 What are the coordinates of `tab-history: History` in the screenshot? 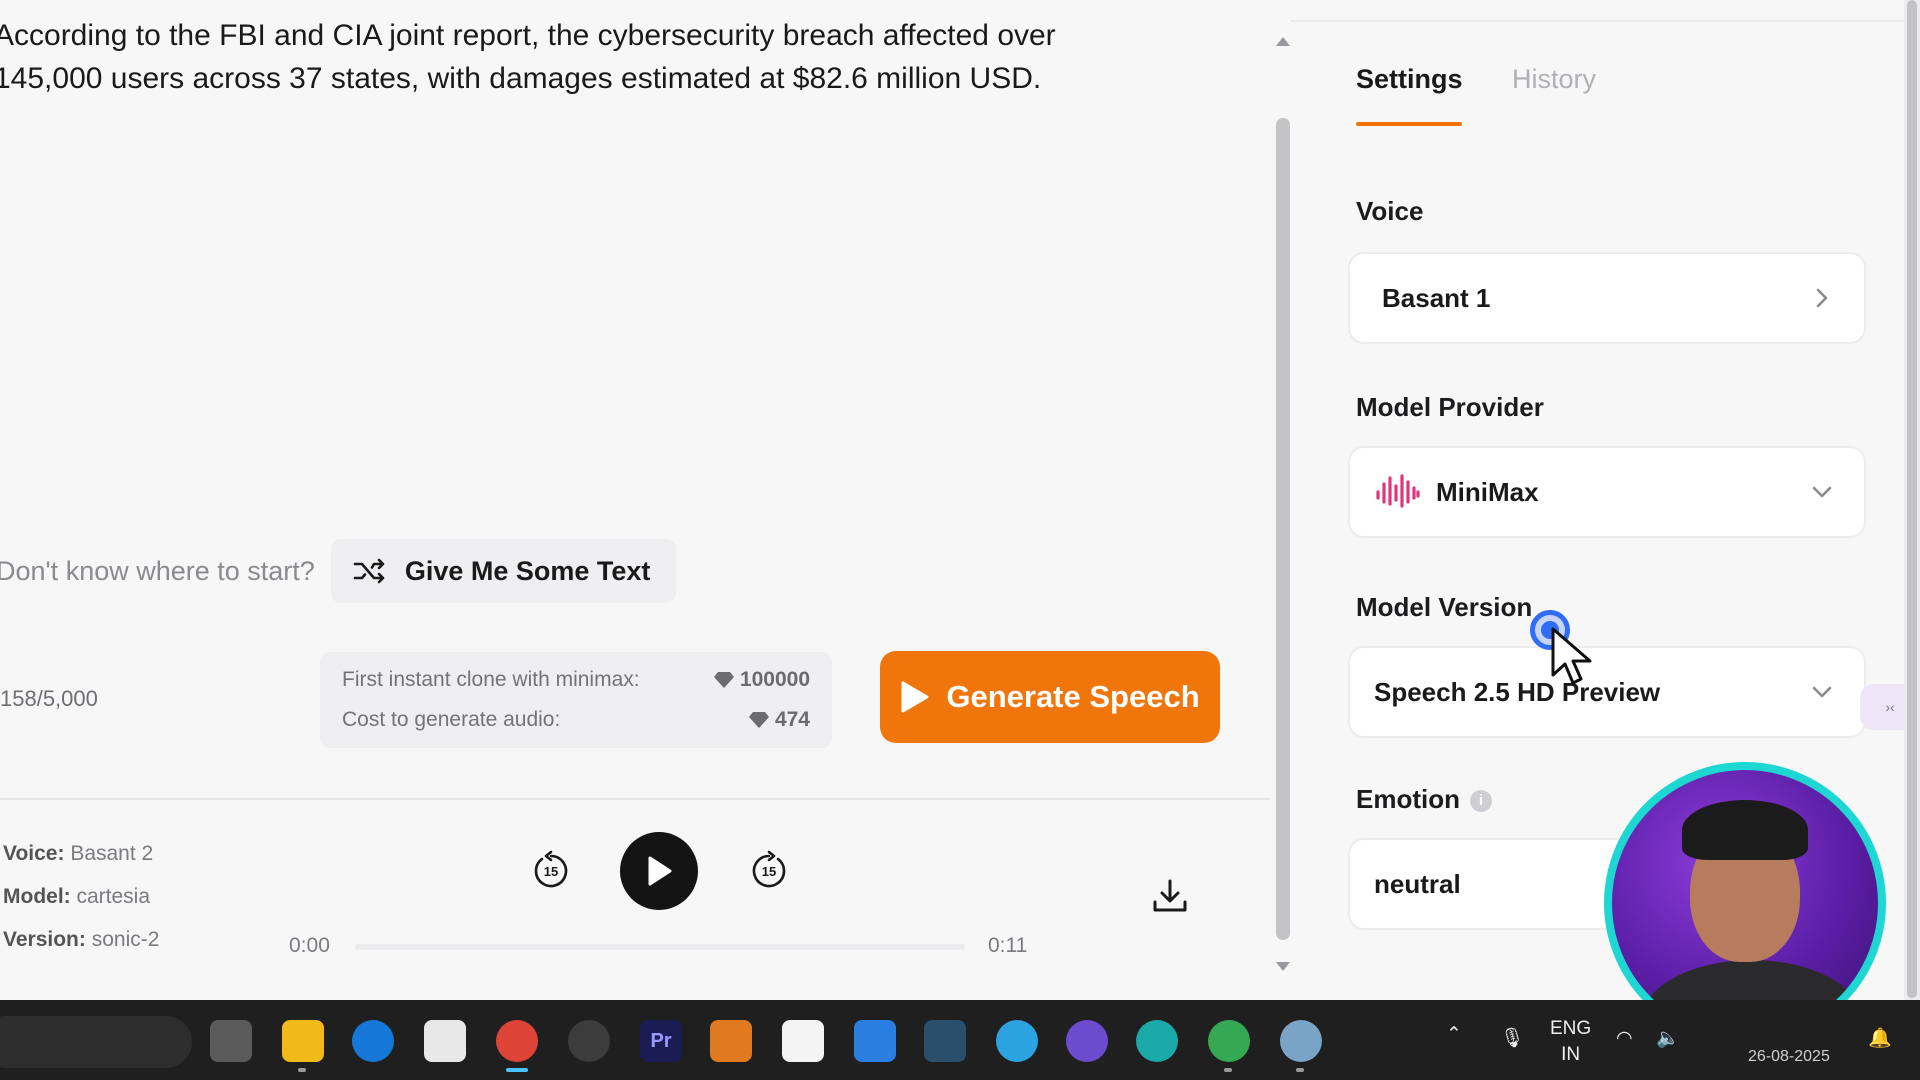 It's located at (1554, 79).